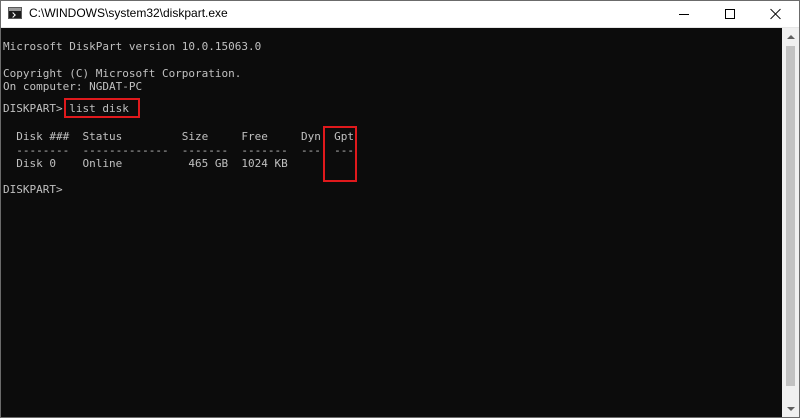 The height and width of the screenshot is (418, 800). What do you see at coordinates (400, 14) in the screenshot?
I see `title-bar: C:\WINDOWS\system32\diskpart.exe` at bounding box center [400, 14].